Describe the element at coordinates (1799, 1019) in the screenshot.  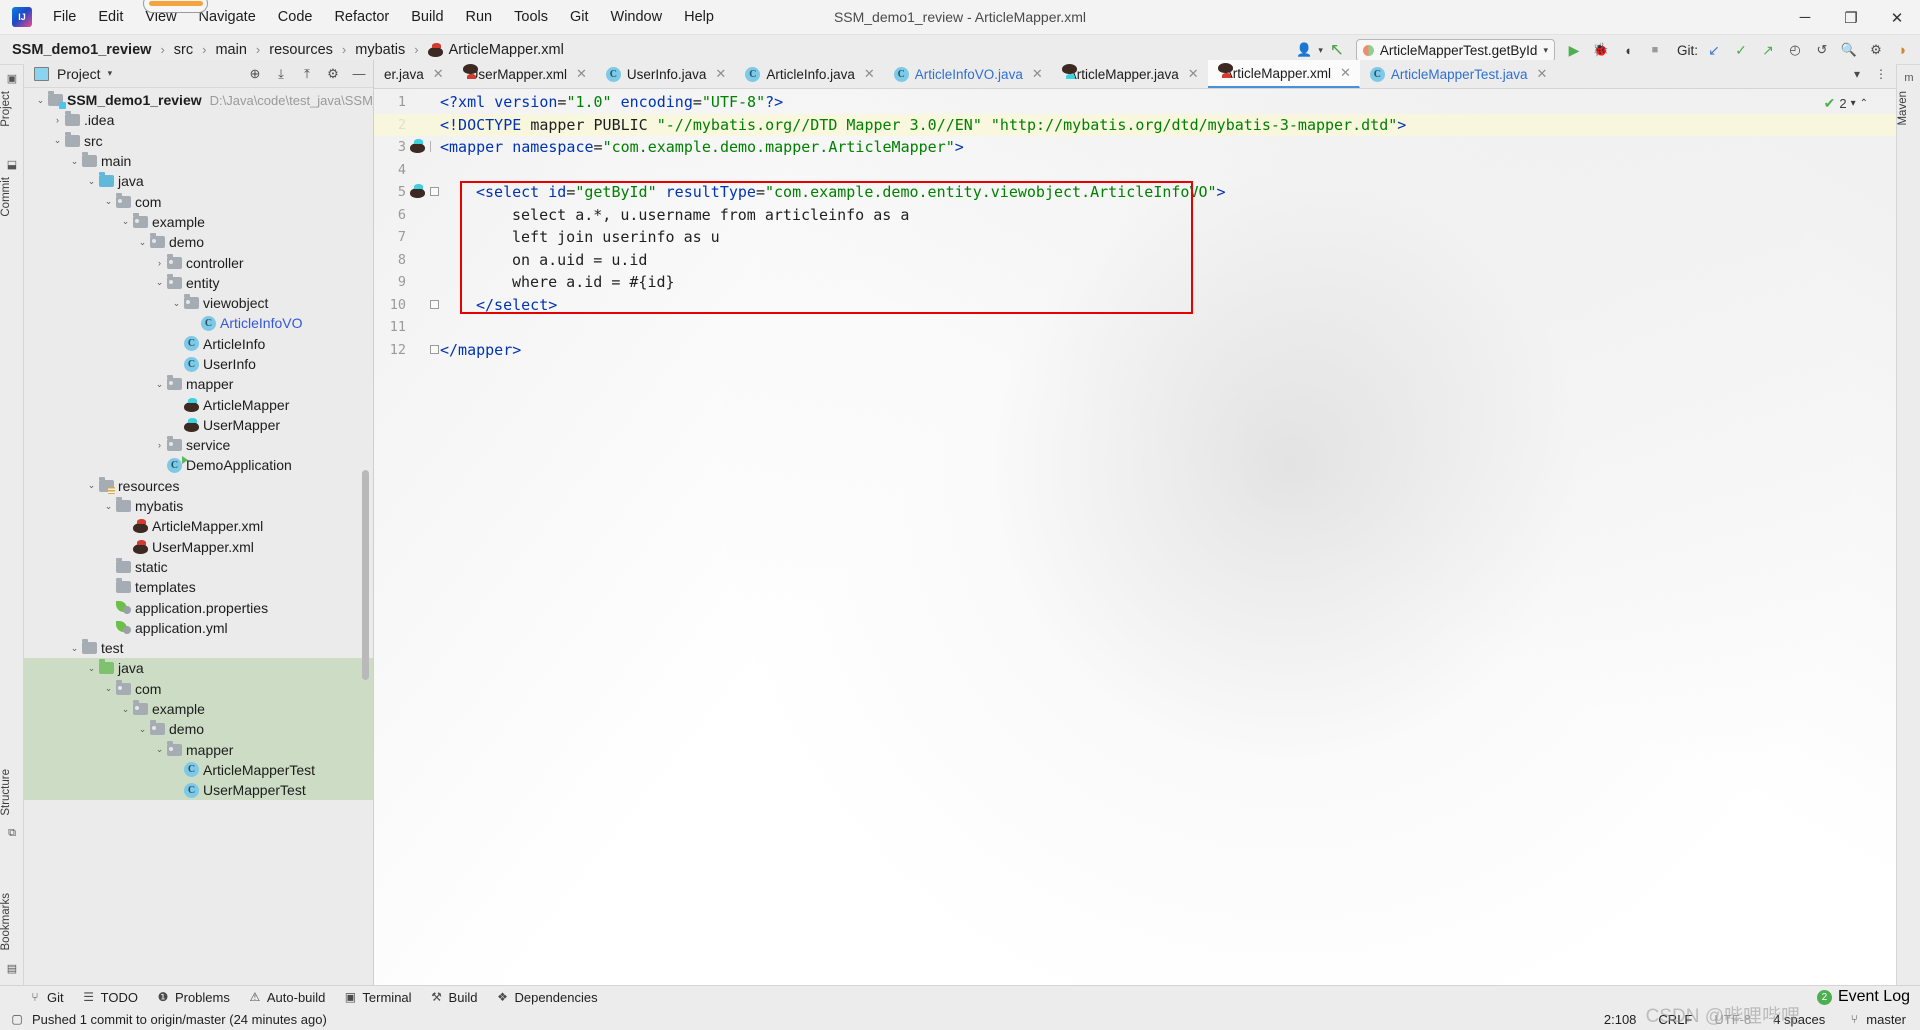
I see `indent-setting: 4 spaces` at that location.